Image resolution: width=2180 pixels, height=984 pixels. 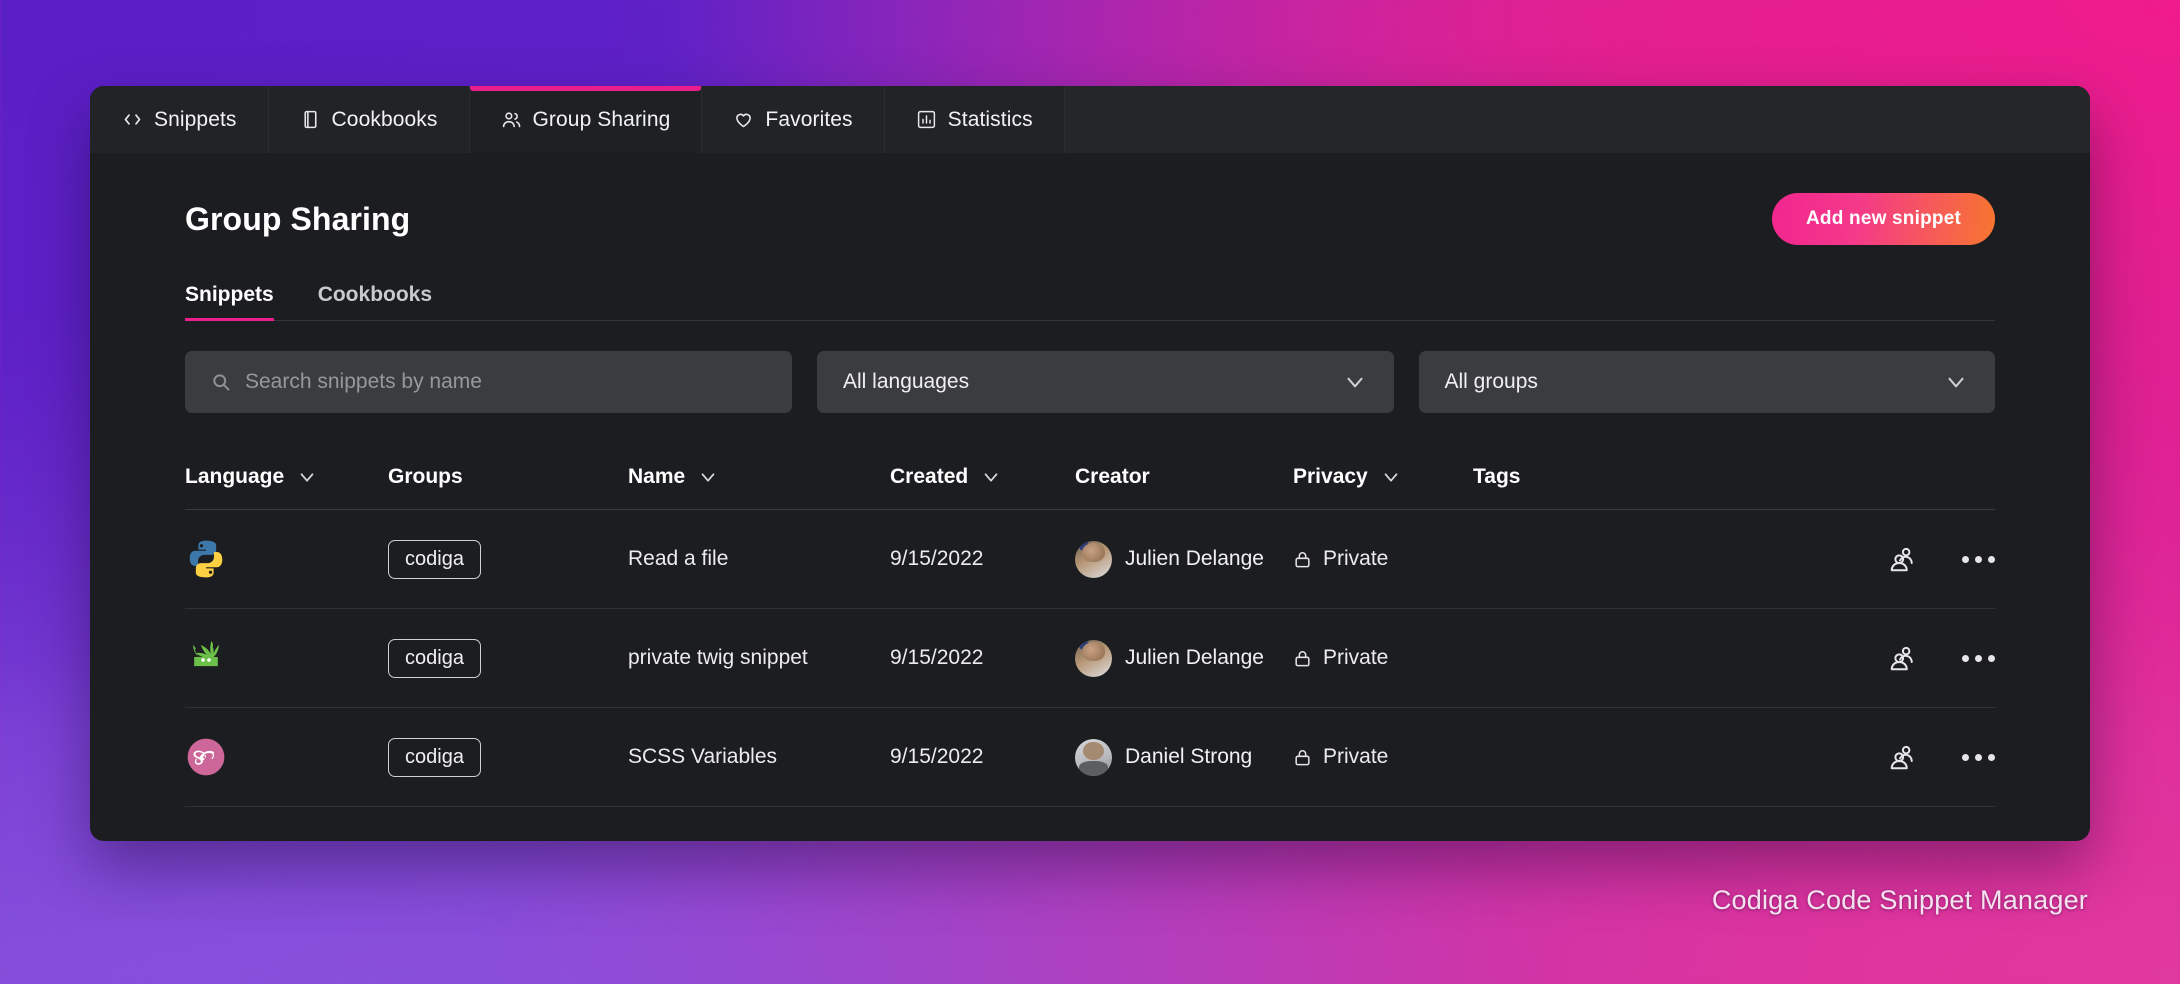 I want to click on tab-favorites: Favorites, so click(x=793, y=119).